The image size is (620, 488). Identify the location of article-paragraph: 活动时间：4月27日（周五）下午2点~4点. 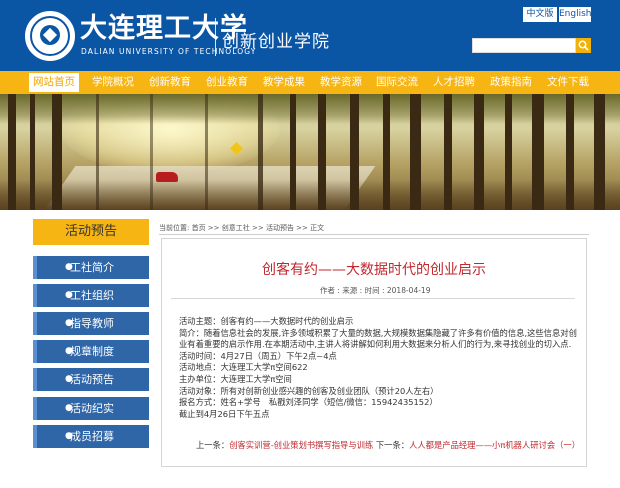
(258, 355).